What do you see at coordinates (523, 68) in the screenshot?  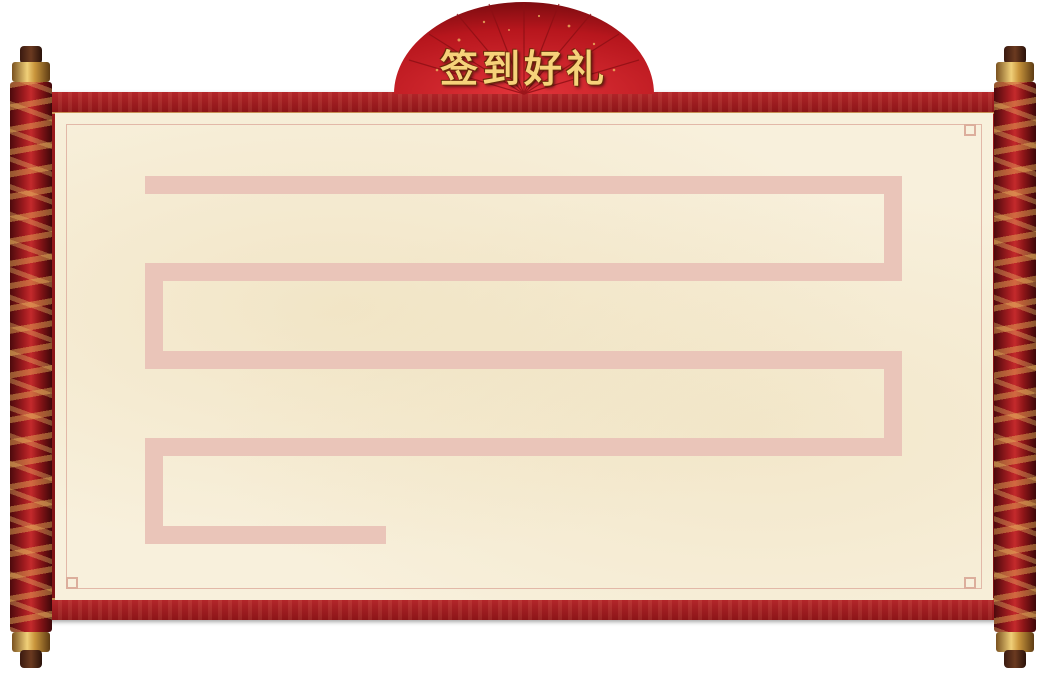 I see `page-title: 签到好礼` at bounding box center [523, 68].